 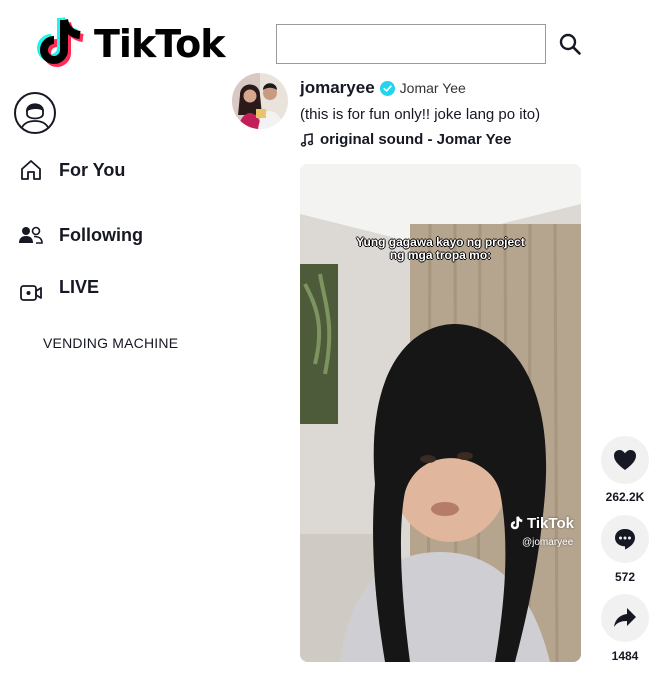 I want to click on sidebar-item-live: LIVE, so click(x=58, y=287).